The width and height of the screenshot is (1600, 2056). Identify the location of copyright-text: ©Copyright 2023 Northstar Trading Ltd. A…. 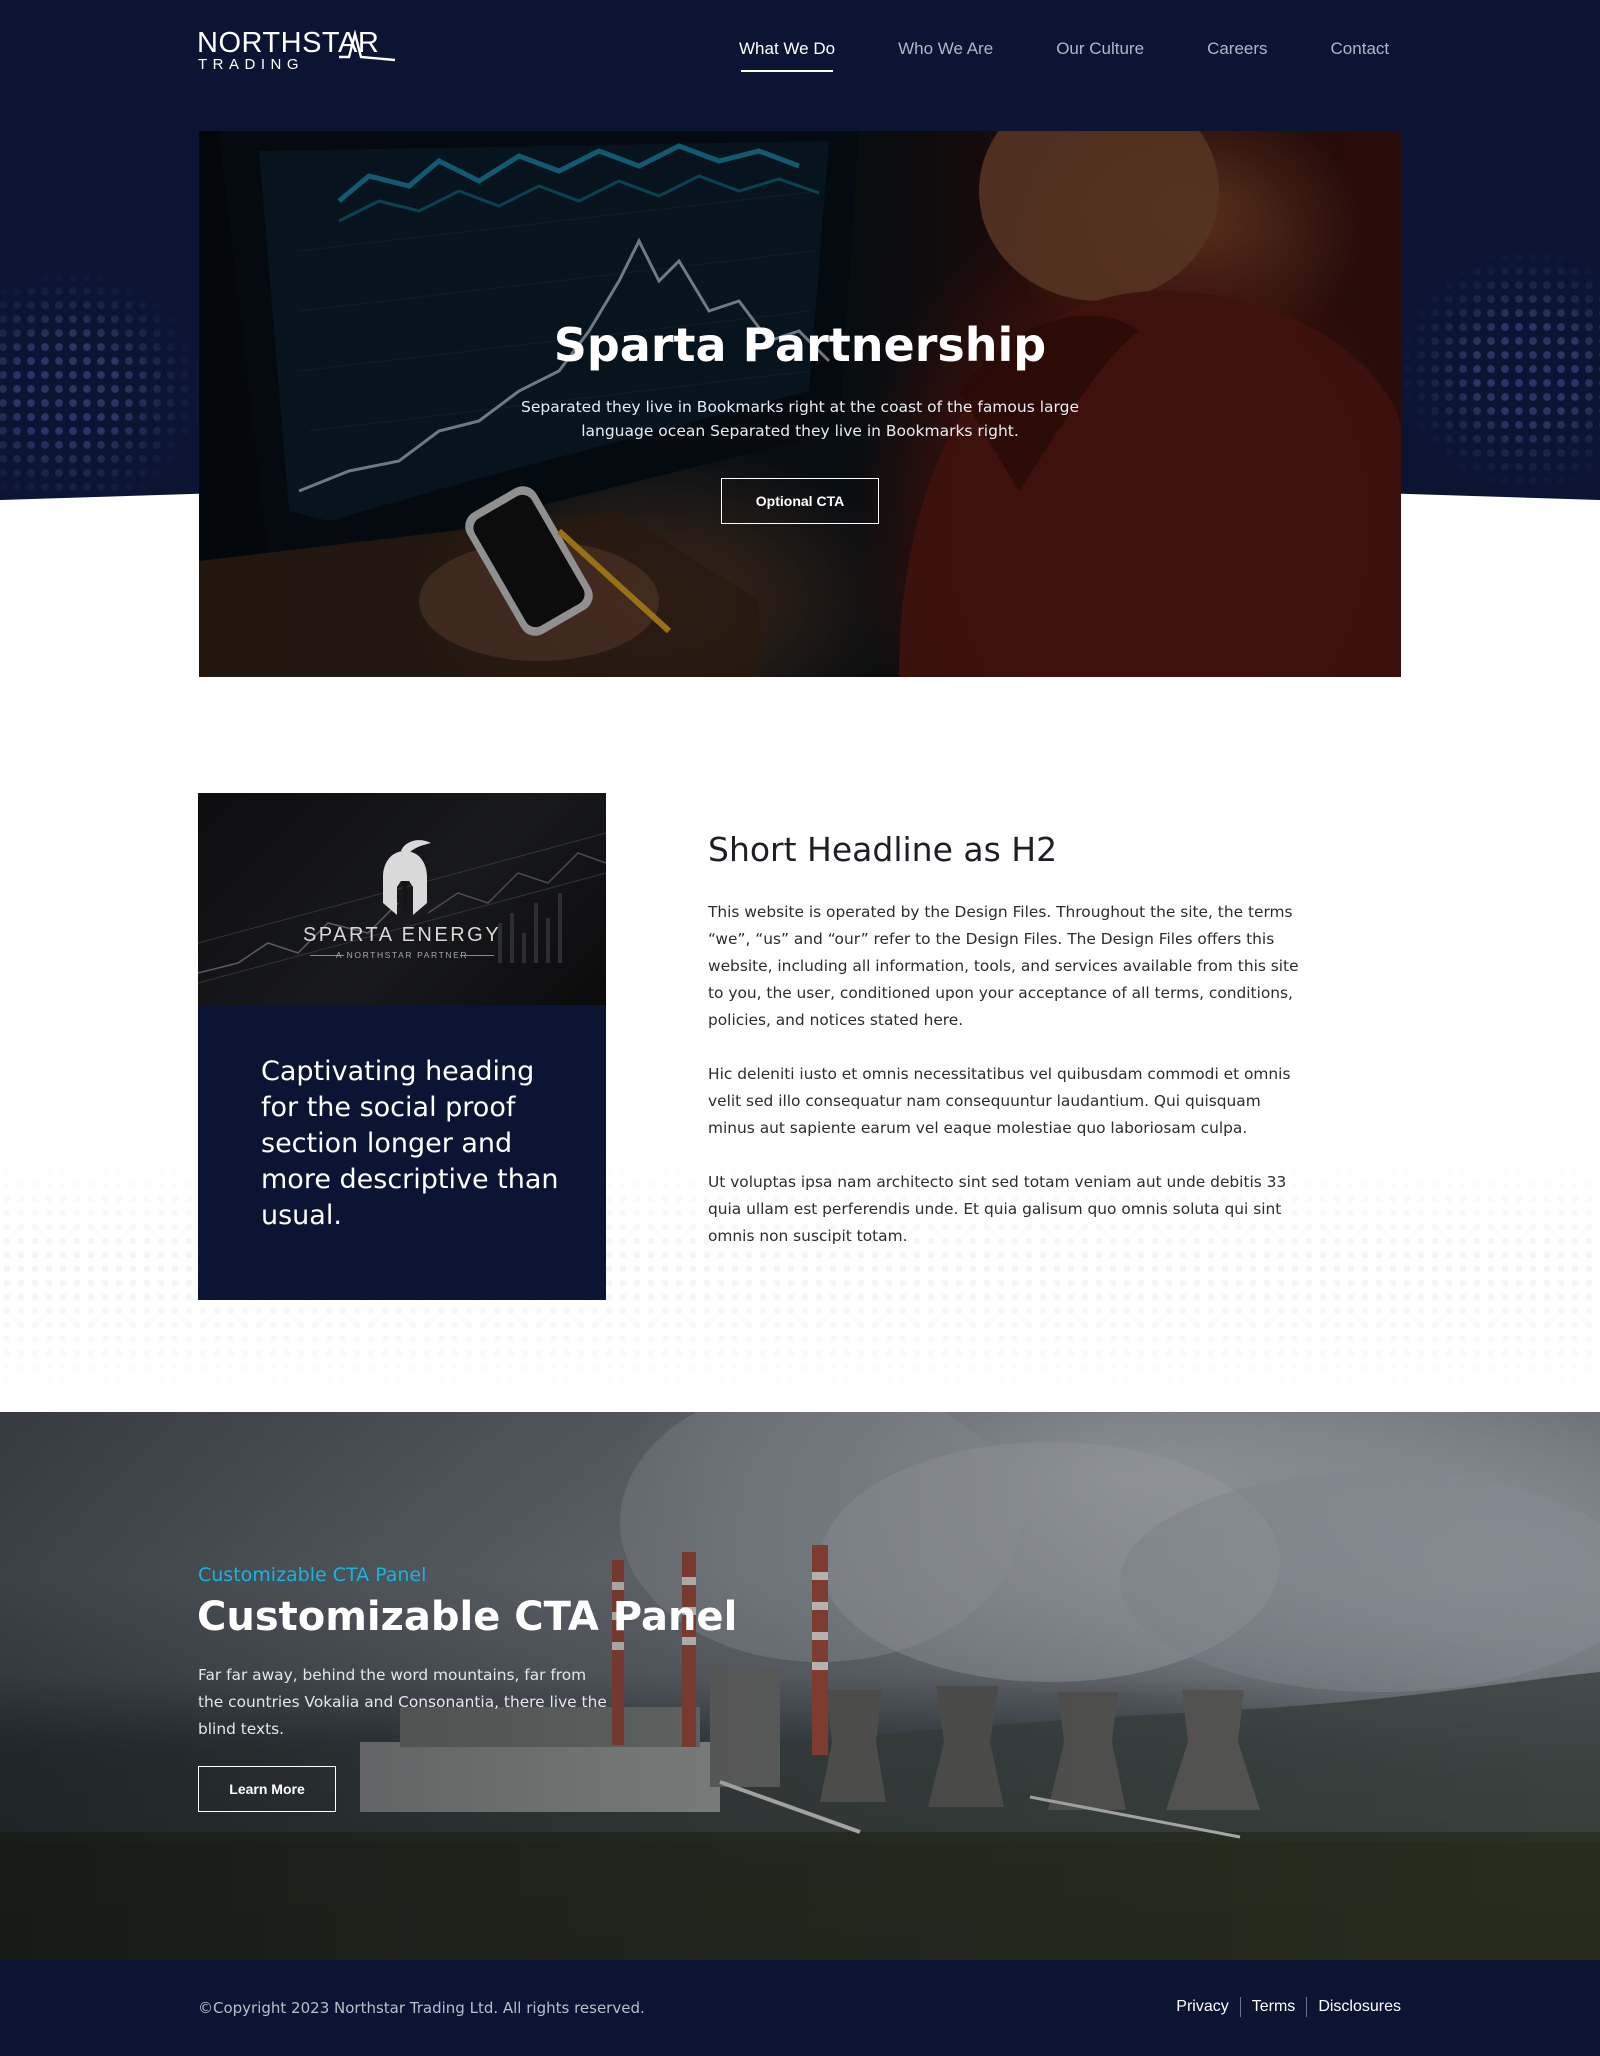
(421, 2008).